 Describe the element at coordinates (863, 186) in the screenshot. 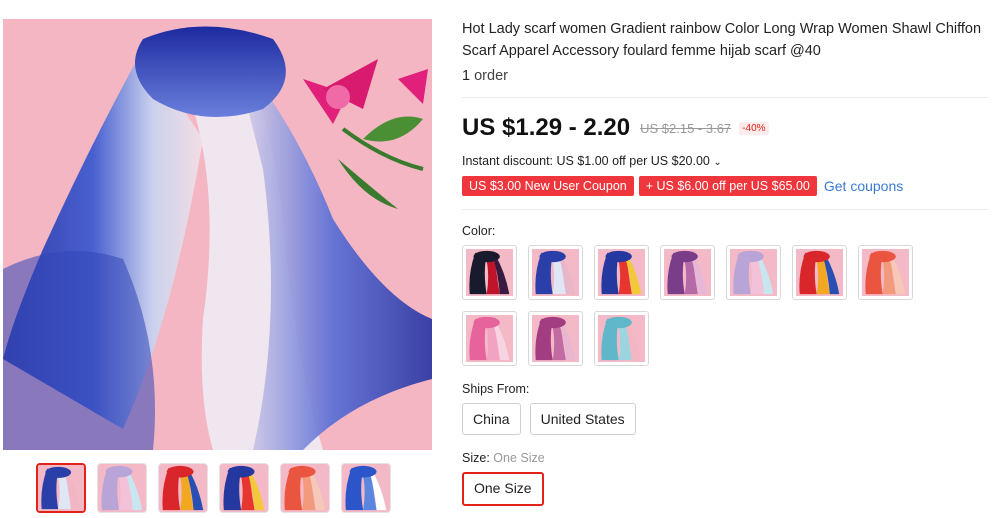

I see `get-coupons-link: Get coupons` at that location.